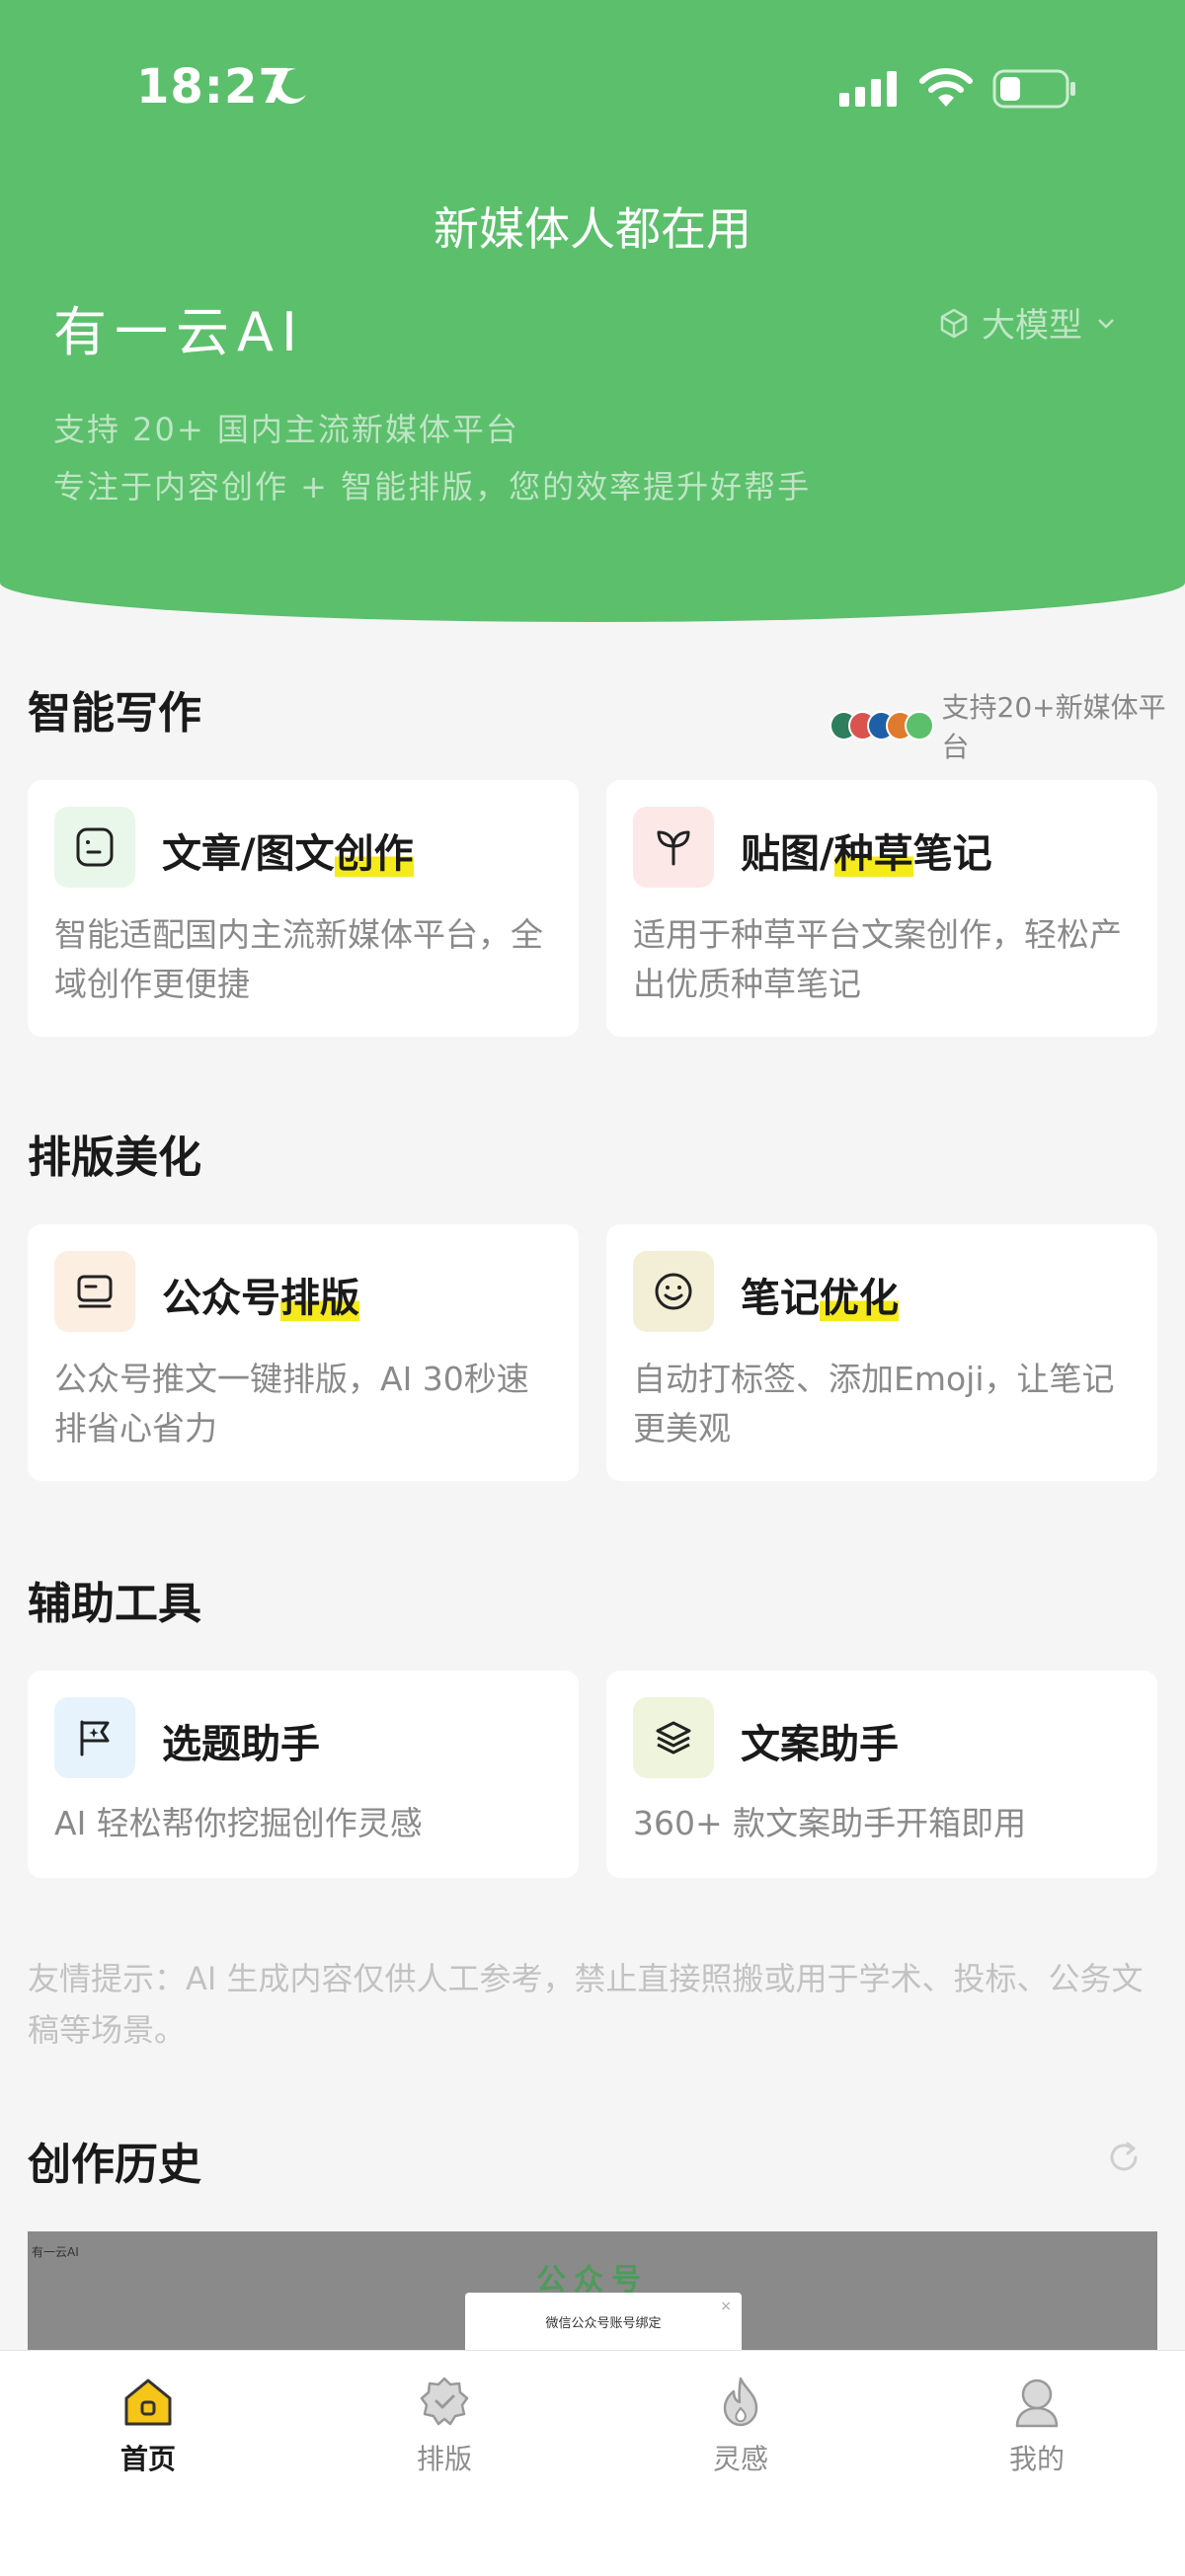 This screenshot has height=2576, width=1185. I want to click on wifi-icon, so click(946, 87).